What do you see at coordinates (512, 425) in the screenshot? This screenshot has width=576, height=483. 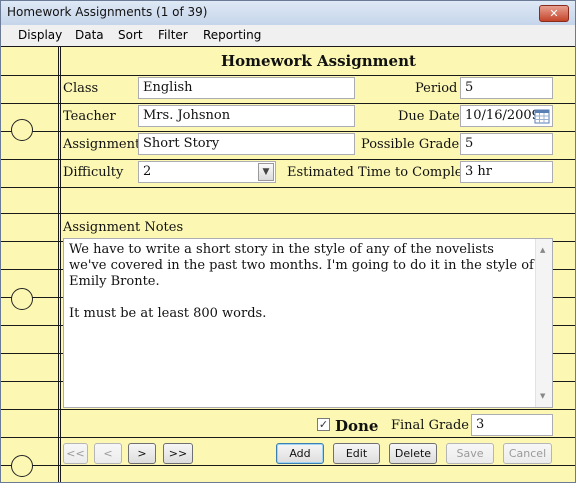 I see `final-grade-field: 3` at bounding box center [512, 425].